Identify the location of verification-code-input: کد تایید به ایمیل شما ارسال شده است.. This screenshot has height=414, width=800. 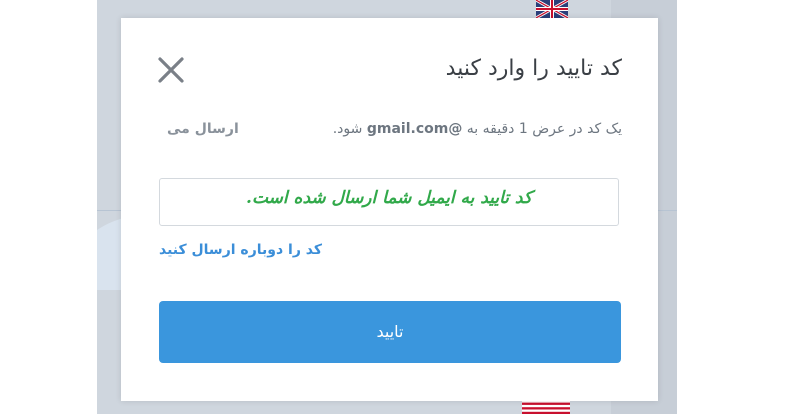
(389, 202).